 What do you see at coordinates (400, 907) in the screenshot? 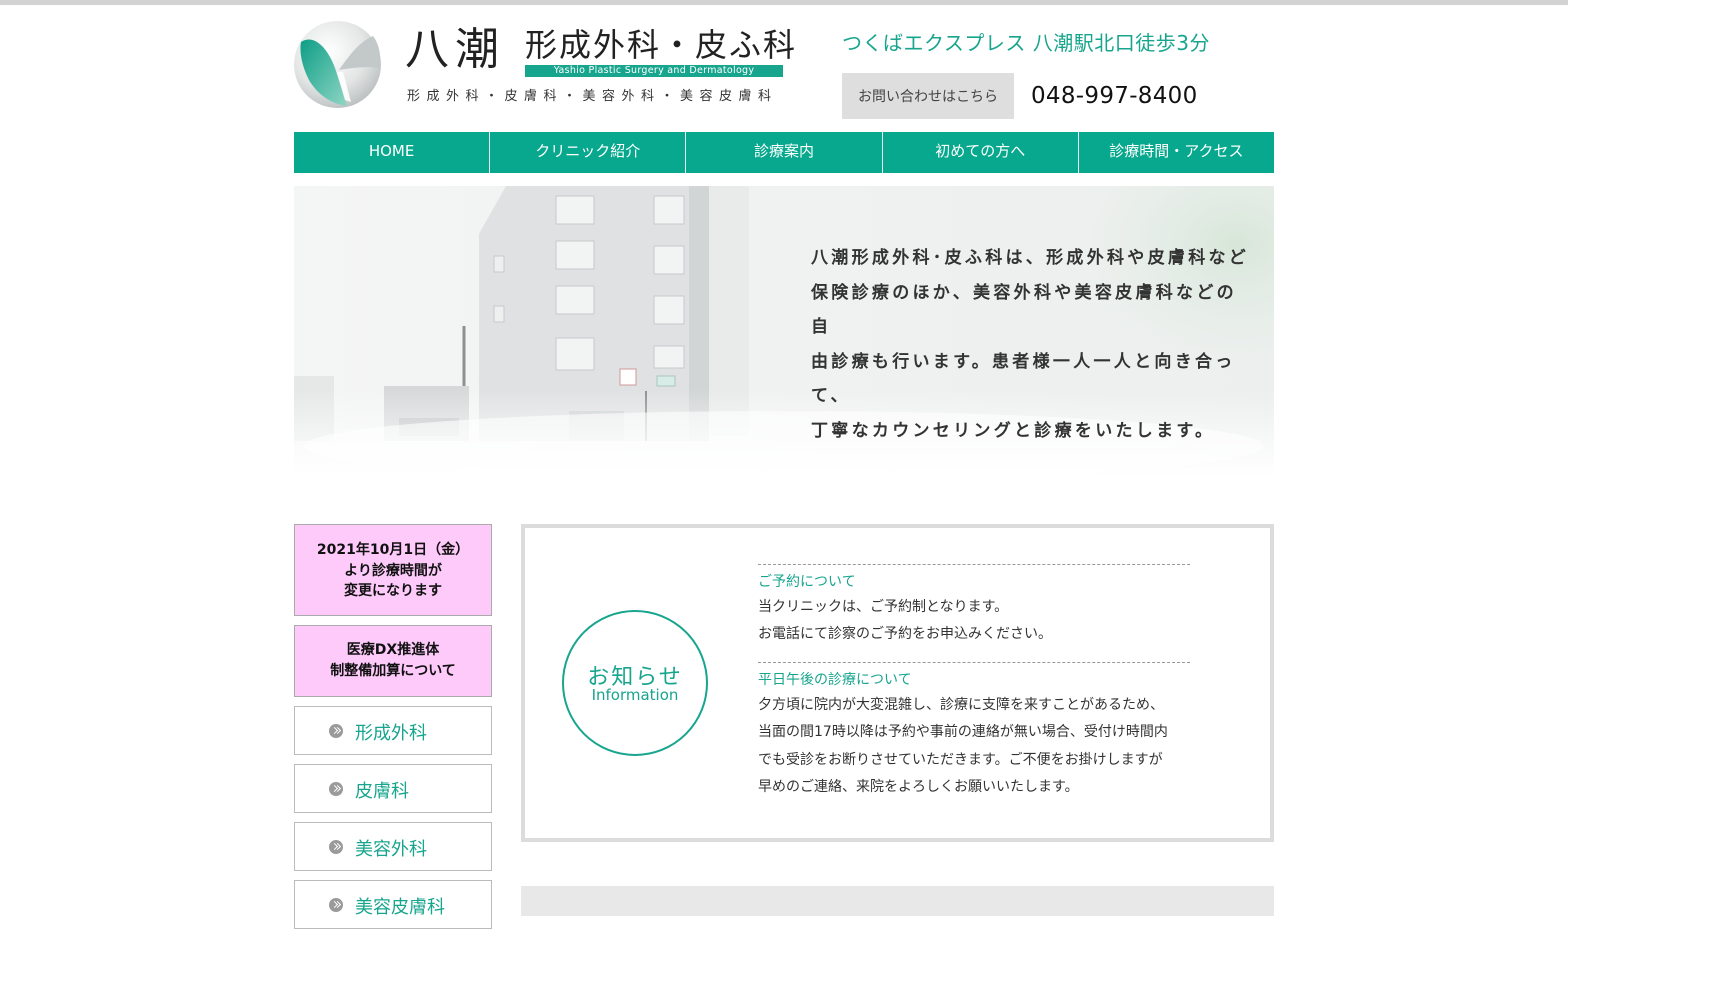
I see `sidebar-link-label: 美容皮膚科` at bounding box center [400, 907].